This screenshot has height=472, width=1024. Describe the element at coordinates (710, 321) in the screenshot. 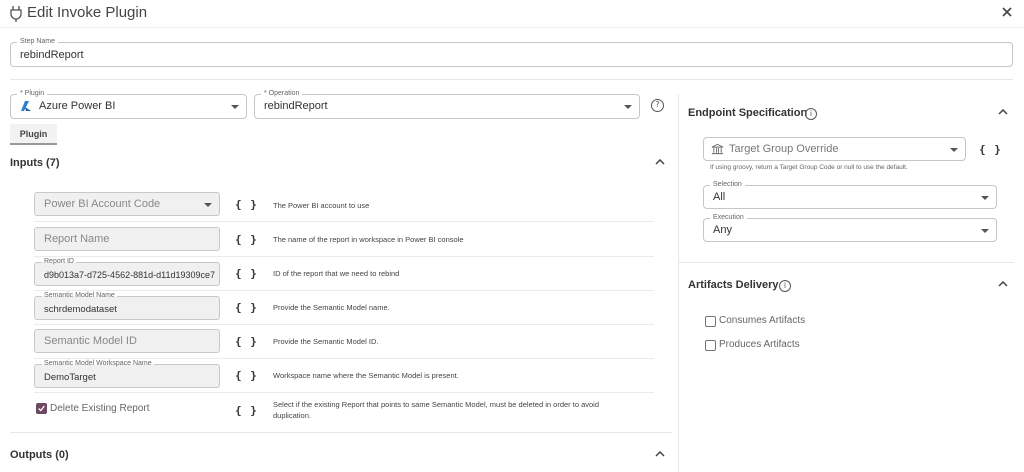

I see `consumes-artifacts-checkbox` at that location.